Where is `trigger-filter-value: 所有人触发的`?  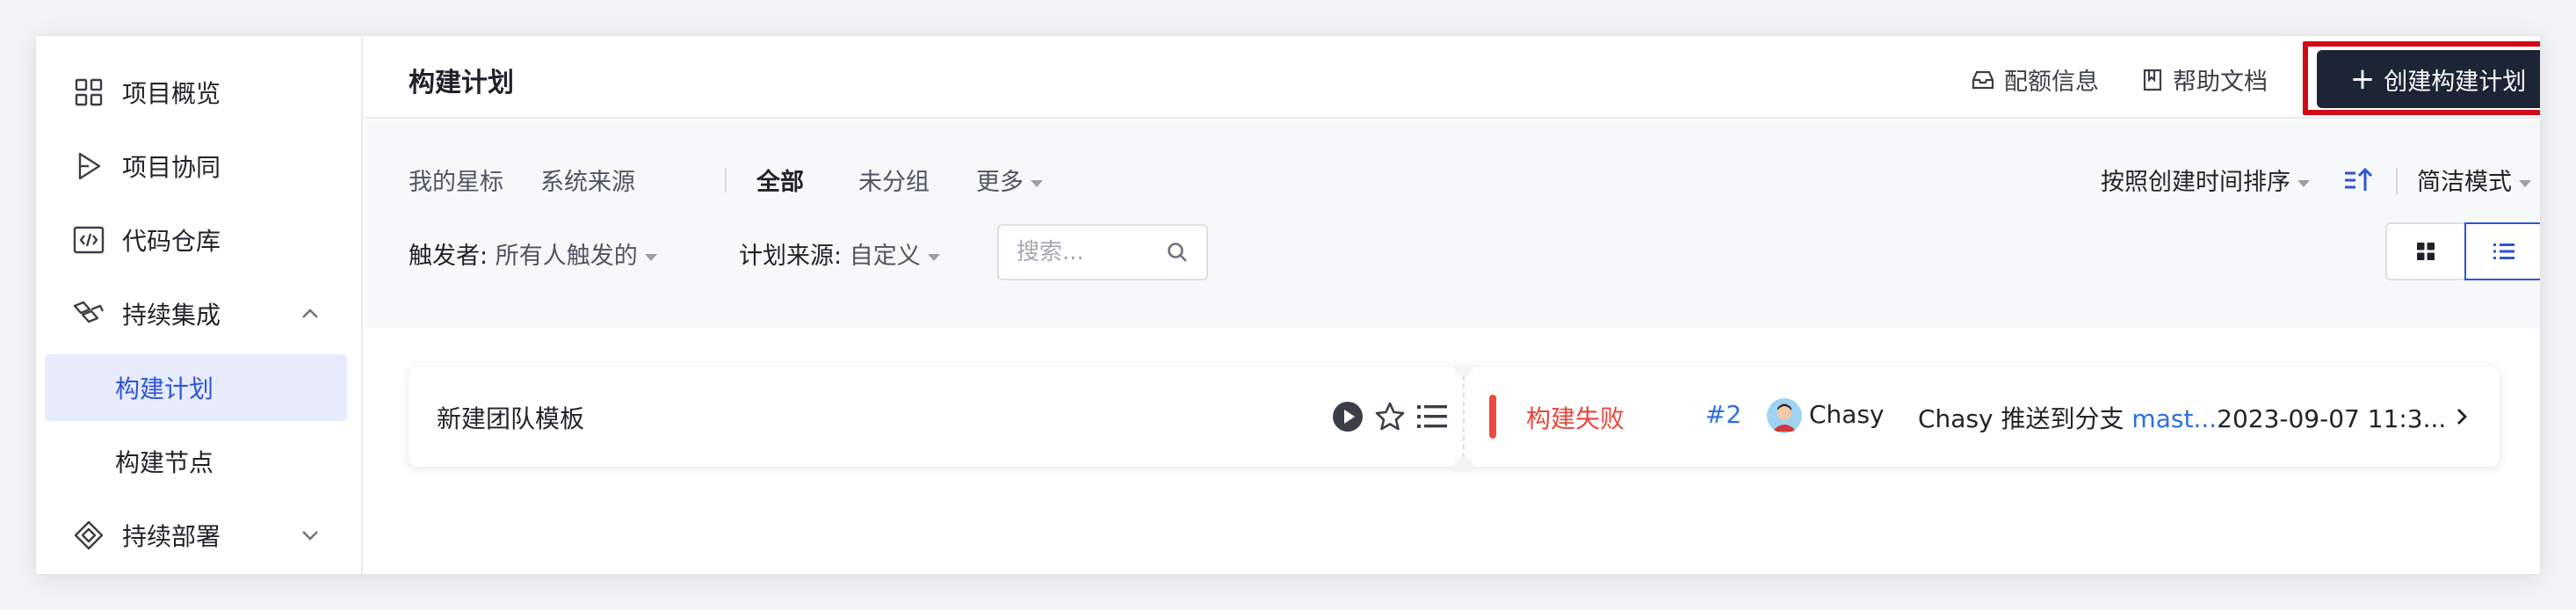
trigger-filter-value: 所有人触发的 is located at coordinates (566, 256).